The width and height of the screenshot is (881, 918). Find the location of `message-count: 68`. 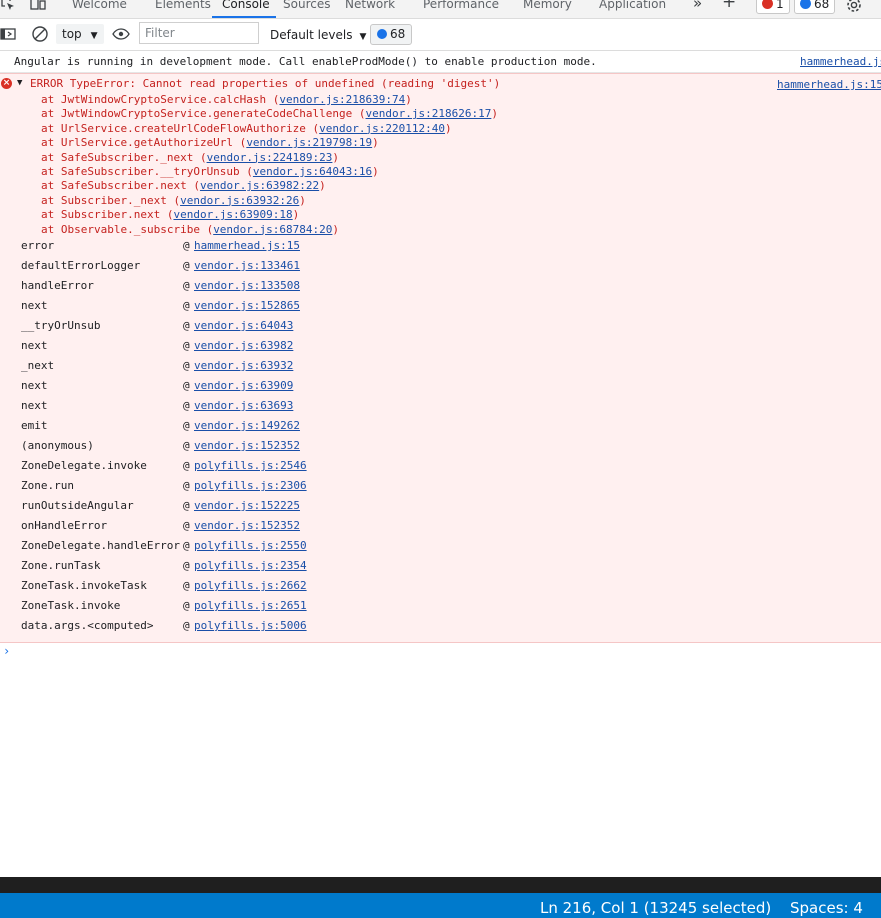

message-count: 68 is located at coordinates (822, 5).